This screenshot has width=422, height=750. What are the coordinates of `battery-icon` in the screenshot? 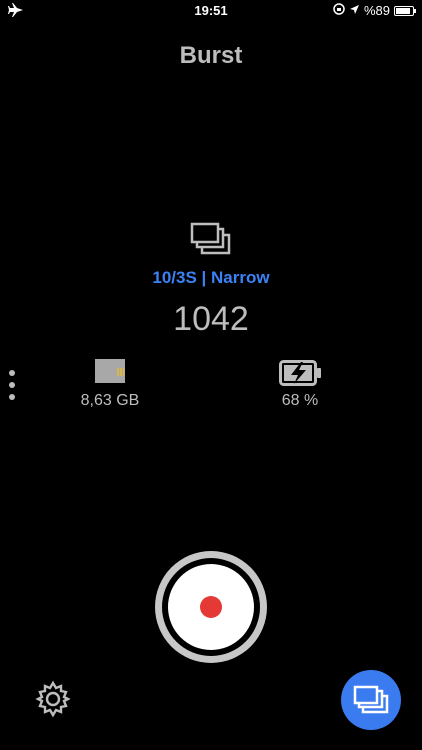 It's located at (405, 10).